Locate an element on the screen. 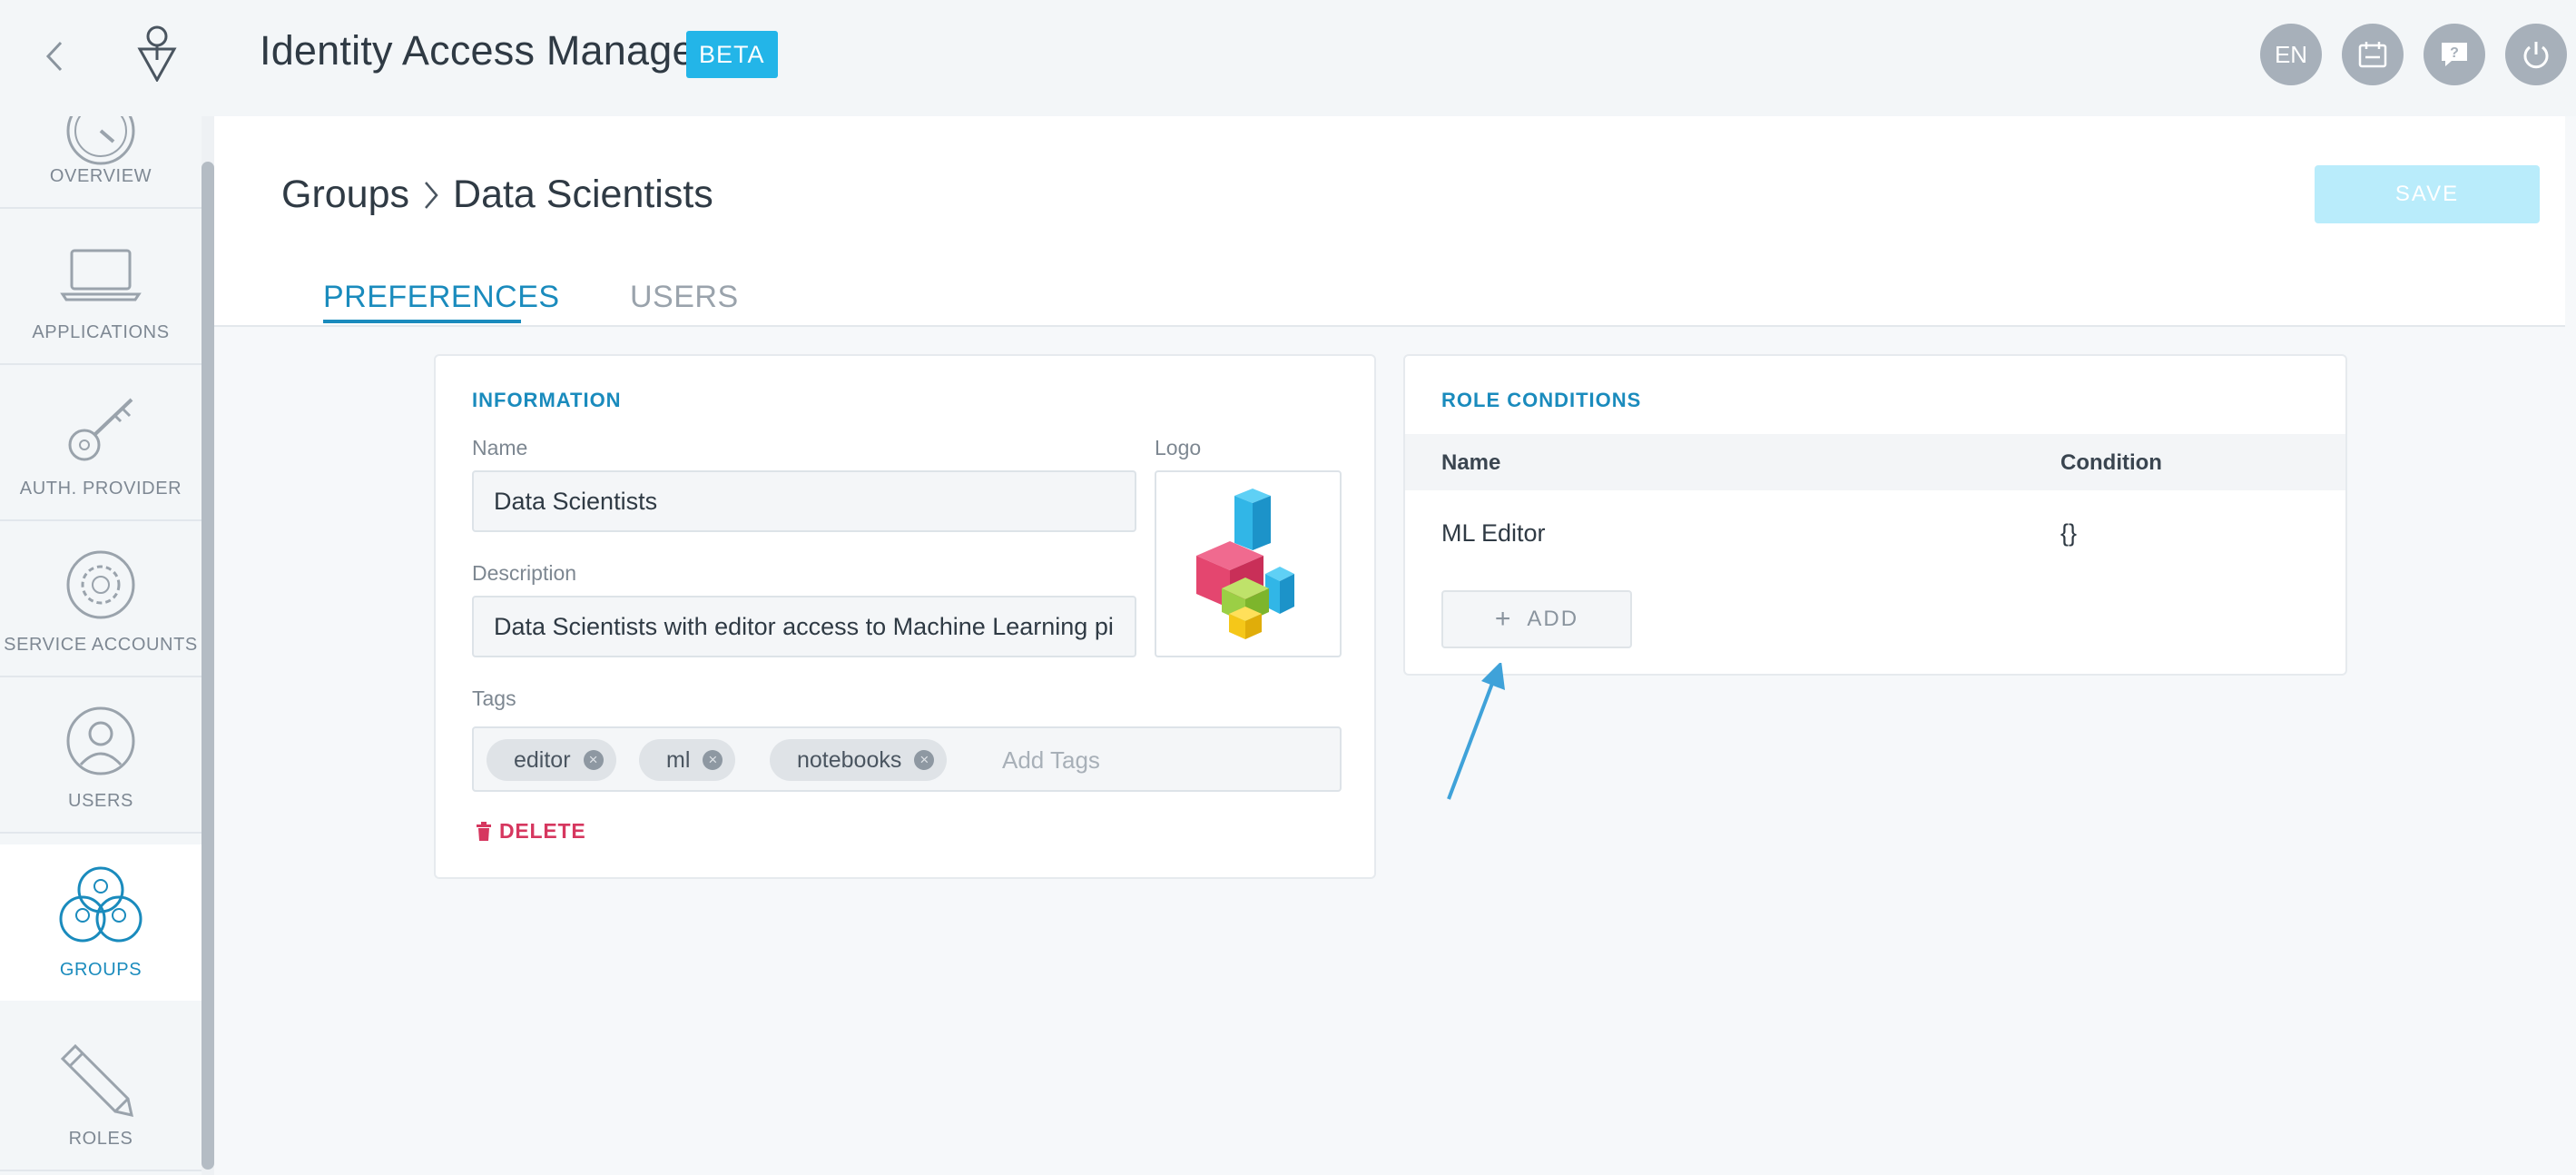  language-label: EN is located at coordinates (2291, 54).